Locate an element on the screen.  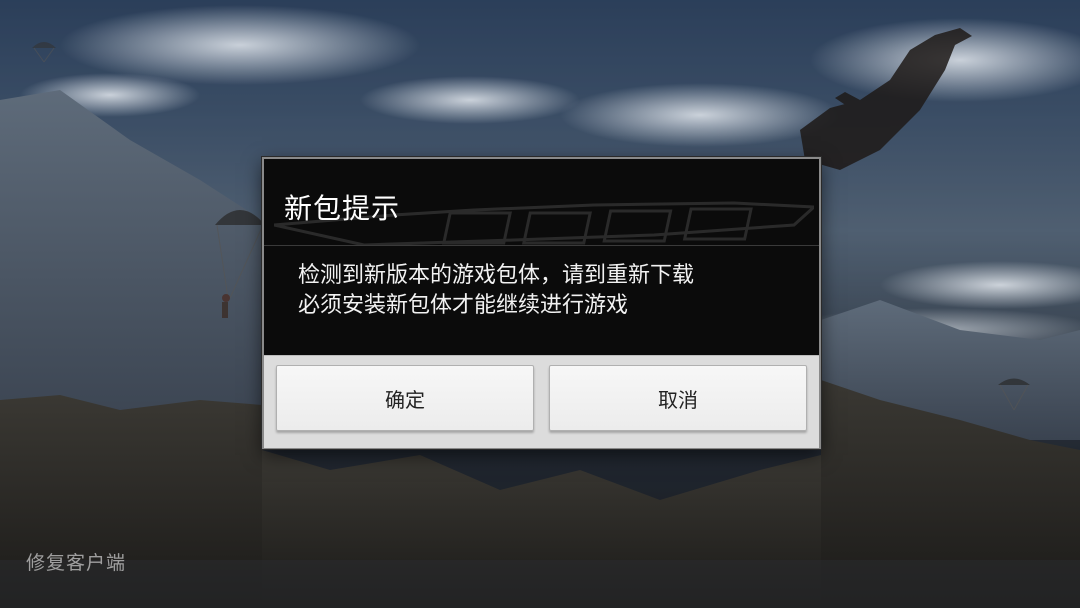
message-line: 必须安装新包体才能继续进行游戏 is located at coordinates (463, 305).